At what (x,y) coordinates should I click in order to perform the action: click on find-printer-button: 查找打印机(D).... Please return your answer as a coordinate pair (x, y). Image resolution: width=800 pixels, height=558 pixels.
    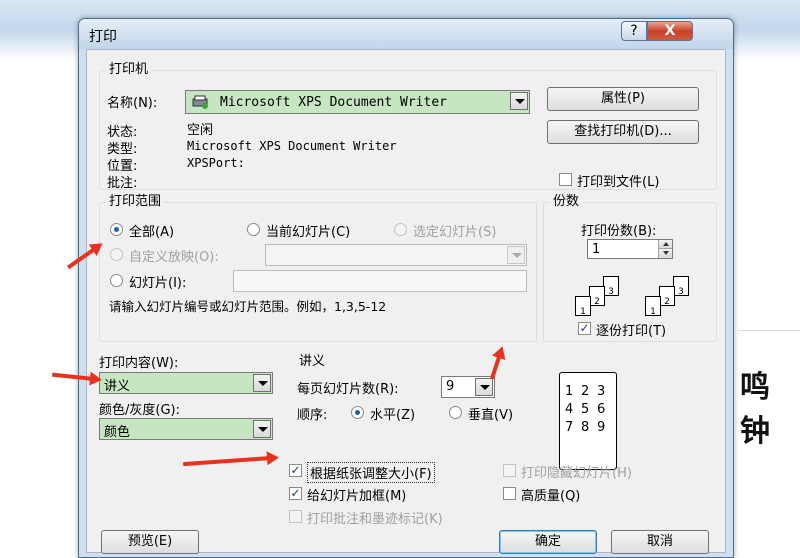
    Looking at the image, I should click on (623, 132).